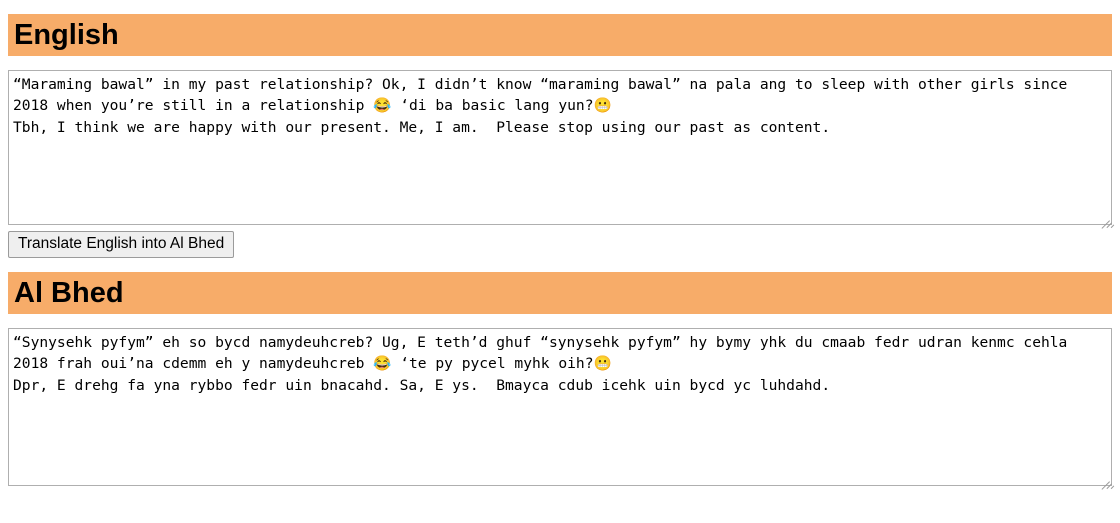 The width and height of the screenshot is (1120, 523). Describe the element at coordinates (560, 265) in the screenshot. I see `header-gap-albhed-top` at that location.